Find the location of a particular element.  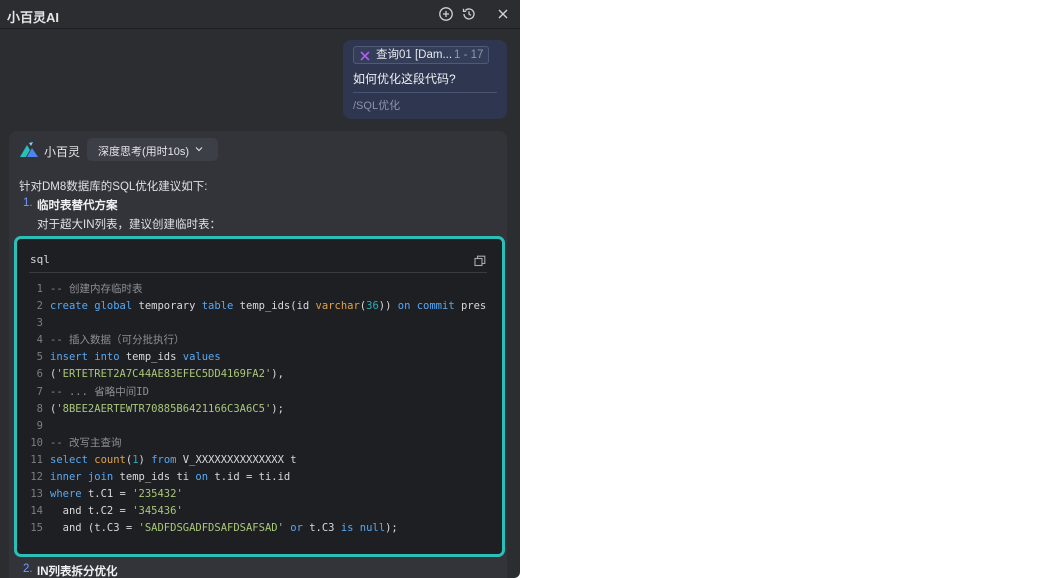

close-icon is located at coordinates (503, 14).